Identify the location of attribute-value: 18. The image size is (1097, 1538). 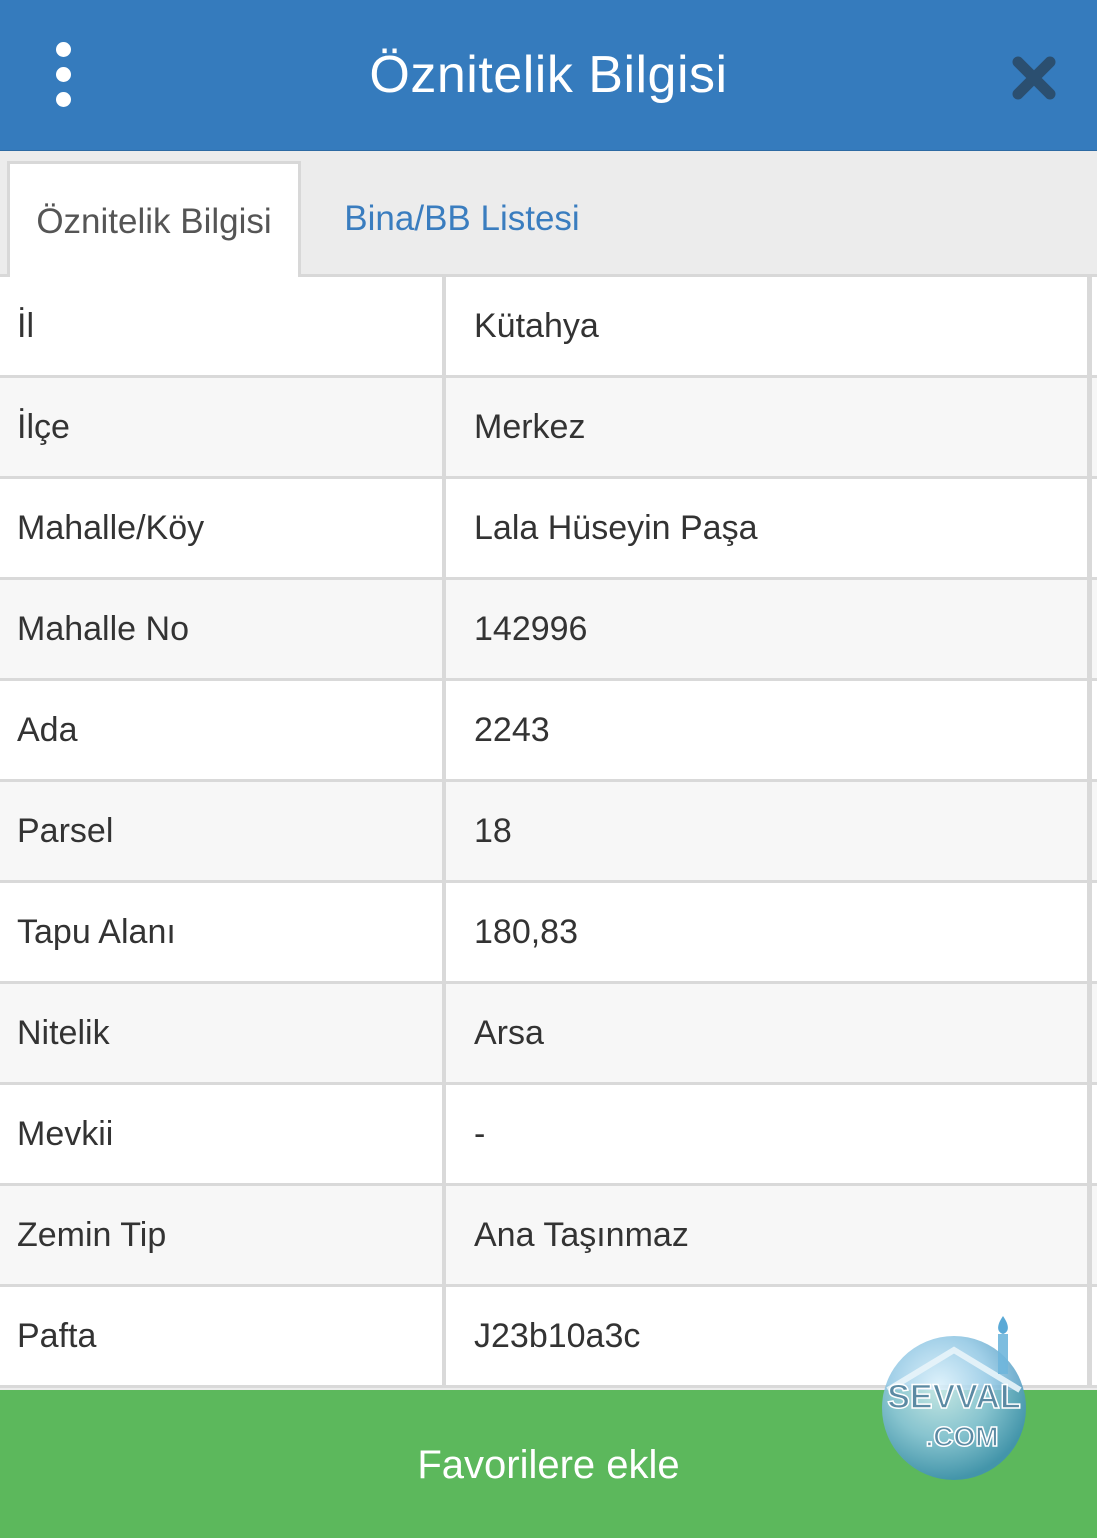
(771, 831).